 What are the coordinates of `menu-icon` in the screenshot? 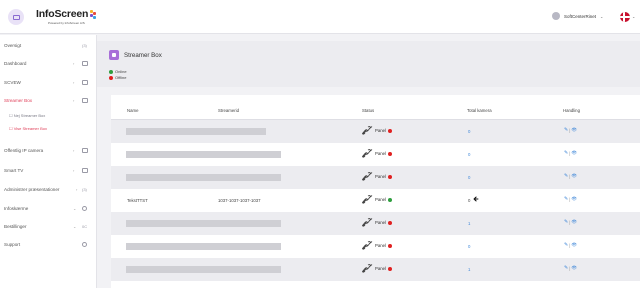 It's located at (16, 17).